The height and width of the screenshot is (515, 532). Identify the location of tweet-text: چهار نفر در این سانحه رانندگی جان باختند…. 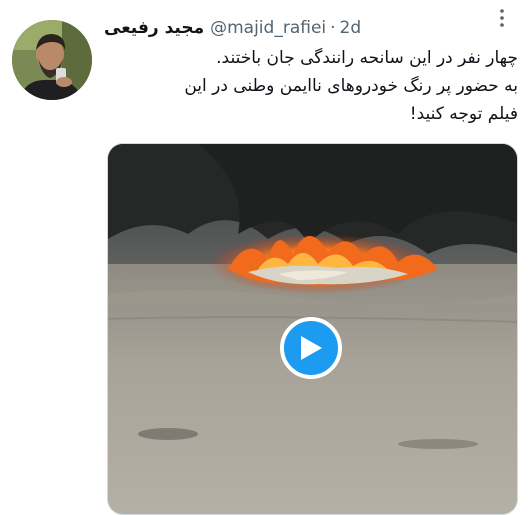
(311, 86).